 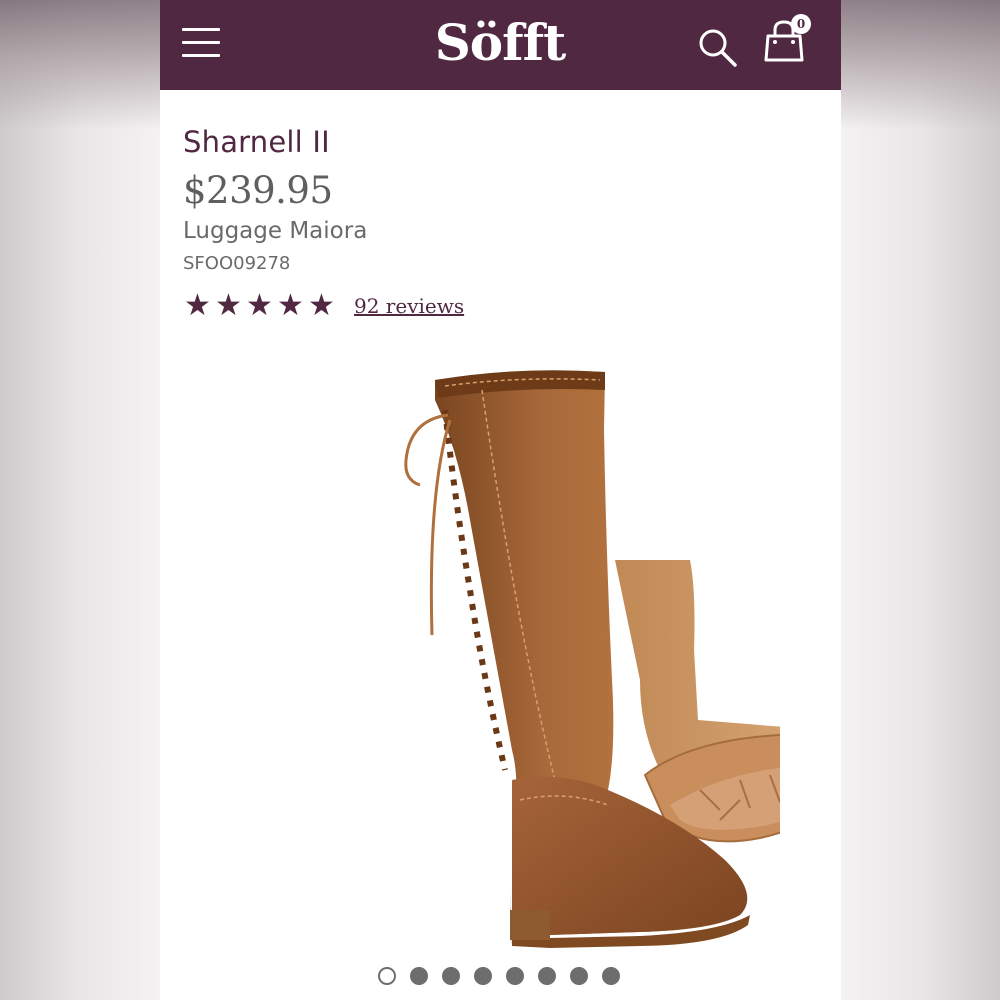 What do you see at coordinates (718, 48) in the screenshot?
I see `search-icon` at bounding box center [718, 48].